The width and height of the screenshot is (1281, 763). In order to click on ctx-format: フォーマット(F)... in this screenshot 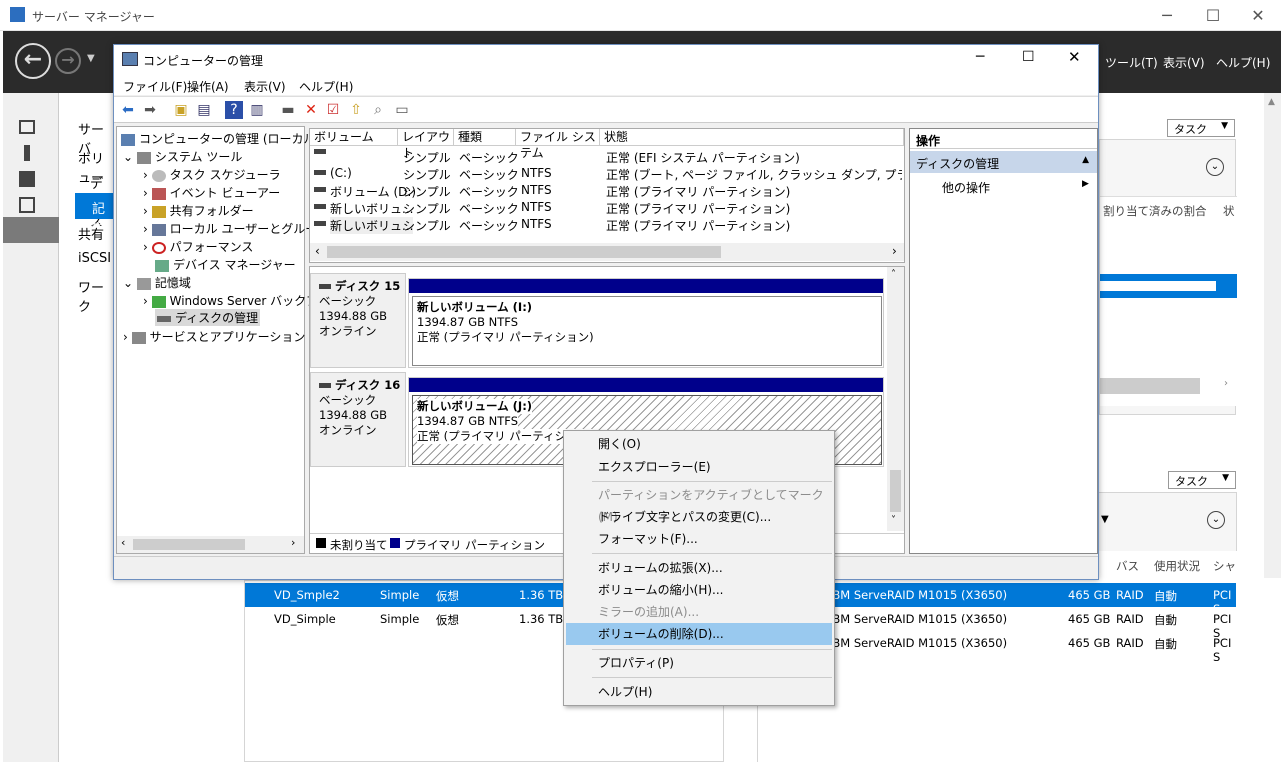, I will do `click(699, 539)`.